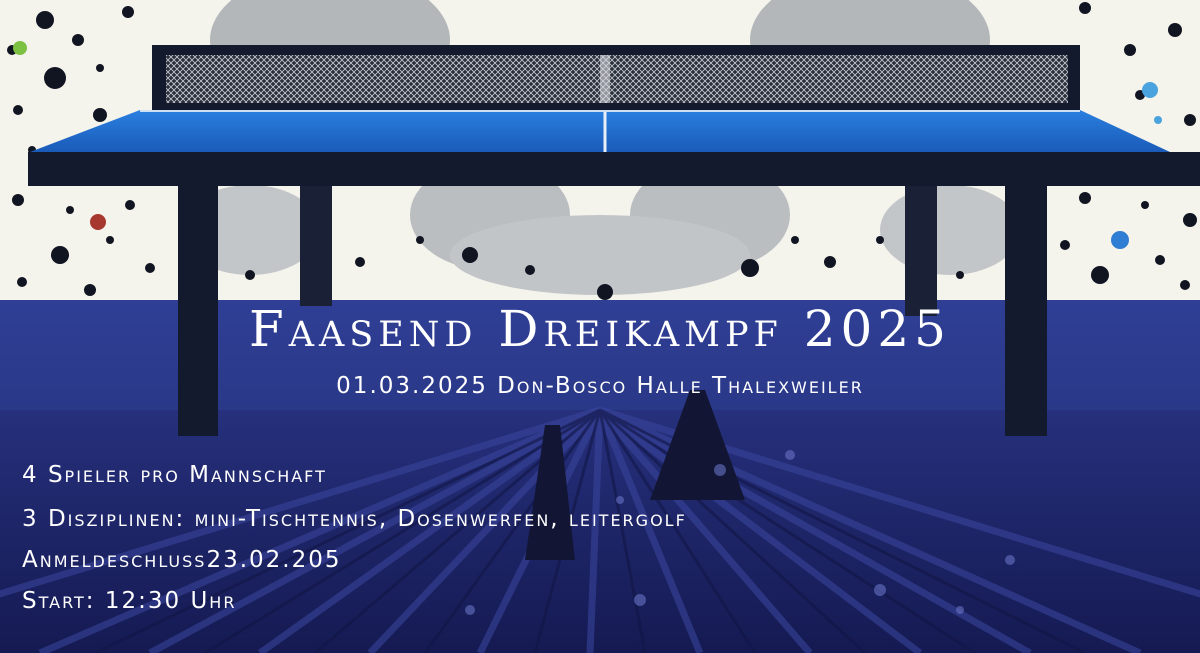  I want to click on detail-registration-deadline: Anmeldeschluss23.02.205, so click(182, 560).